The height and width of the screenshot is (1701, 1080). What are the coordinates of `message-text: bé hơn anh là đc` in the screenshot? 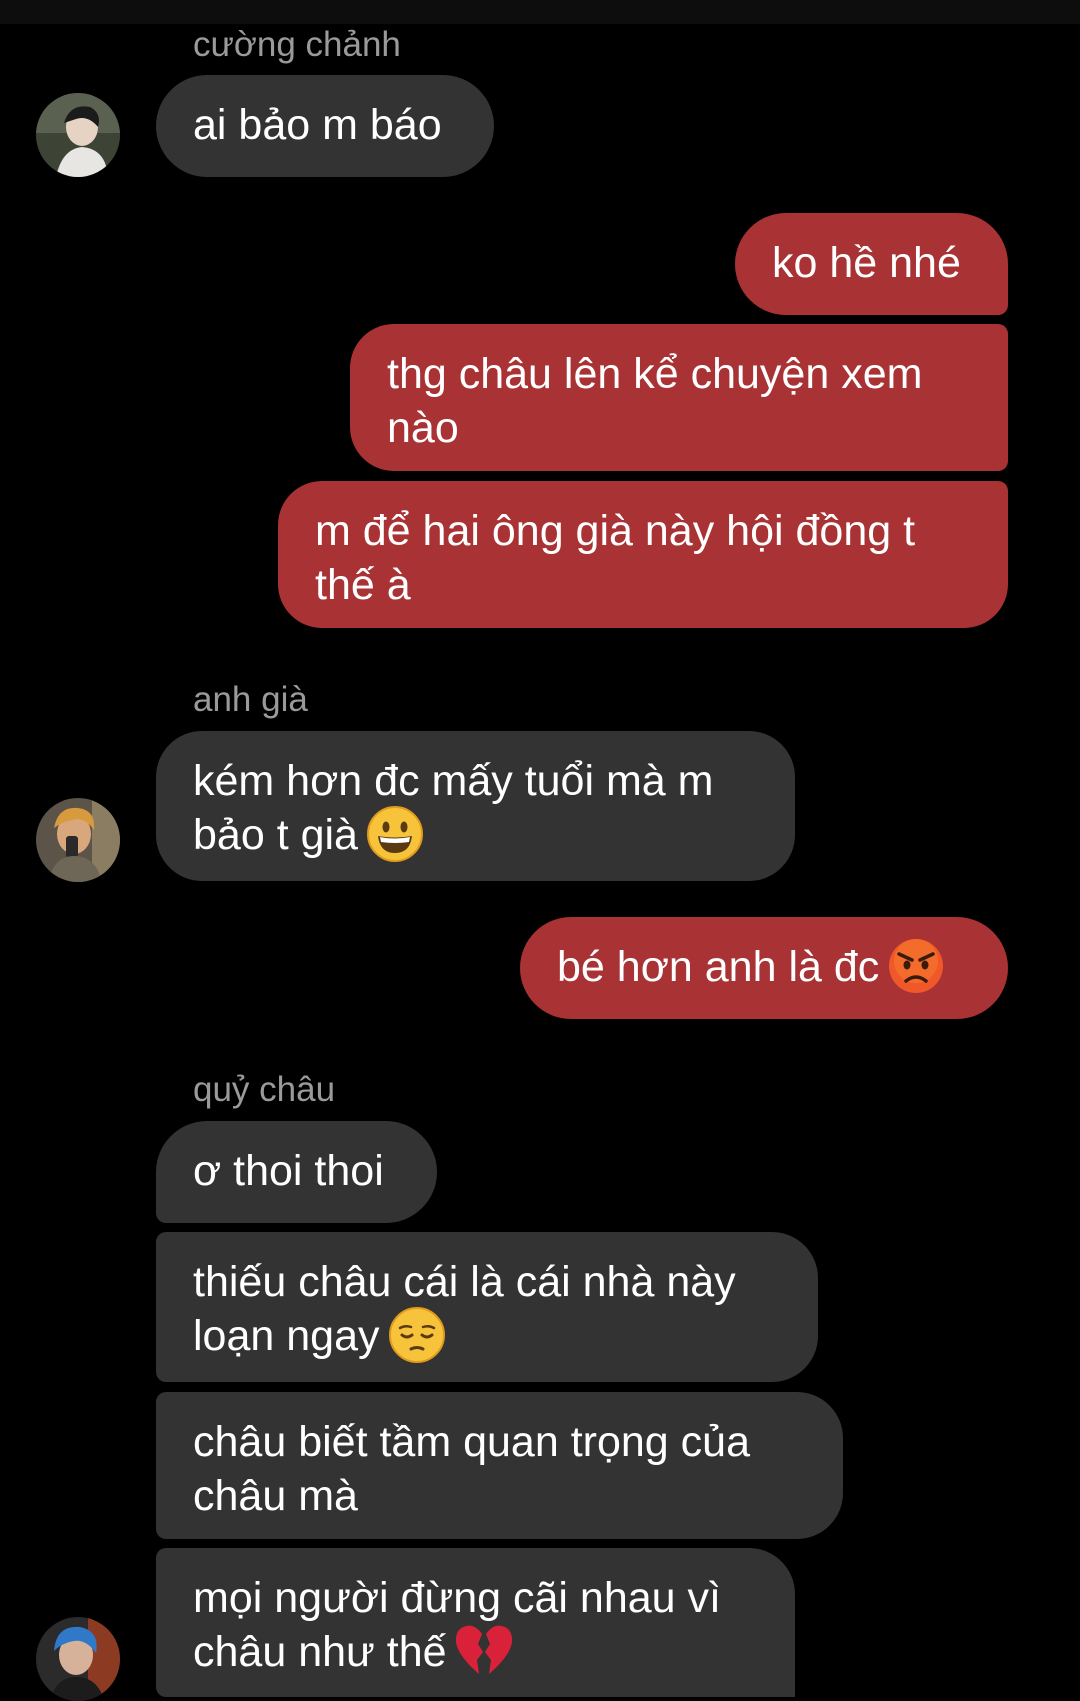 It's located at (718, 967).